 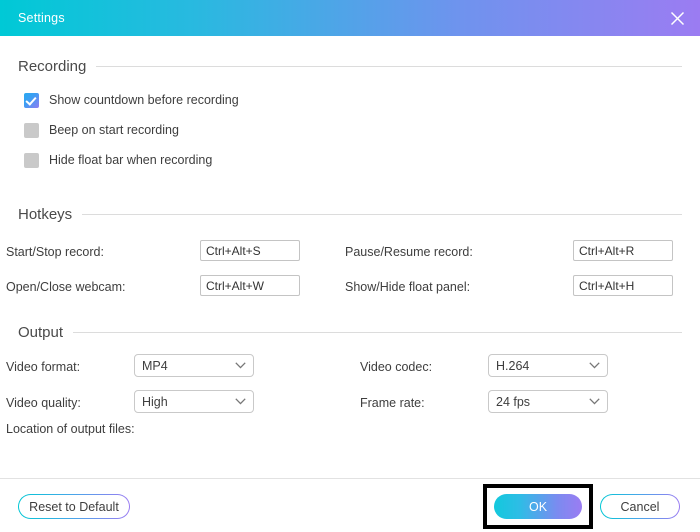 I want to click on label-frame-rate: Frame rate:, so click(x=392, y=403).